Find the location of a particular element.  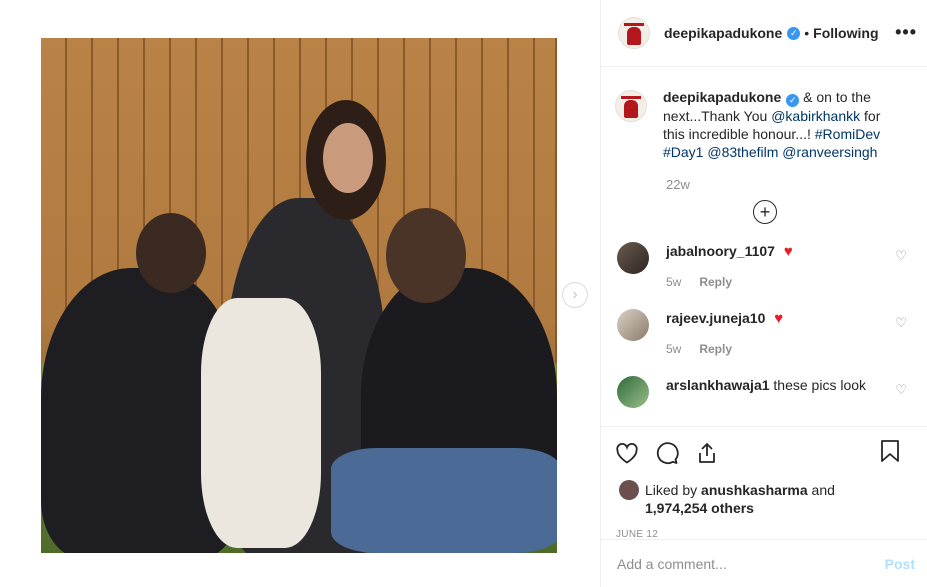

mention-link: @kabirkhankk is located at coordinates (815, 116).